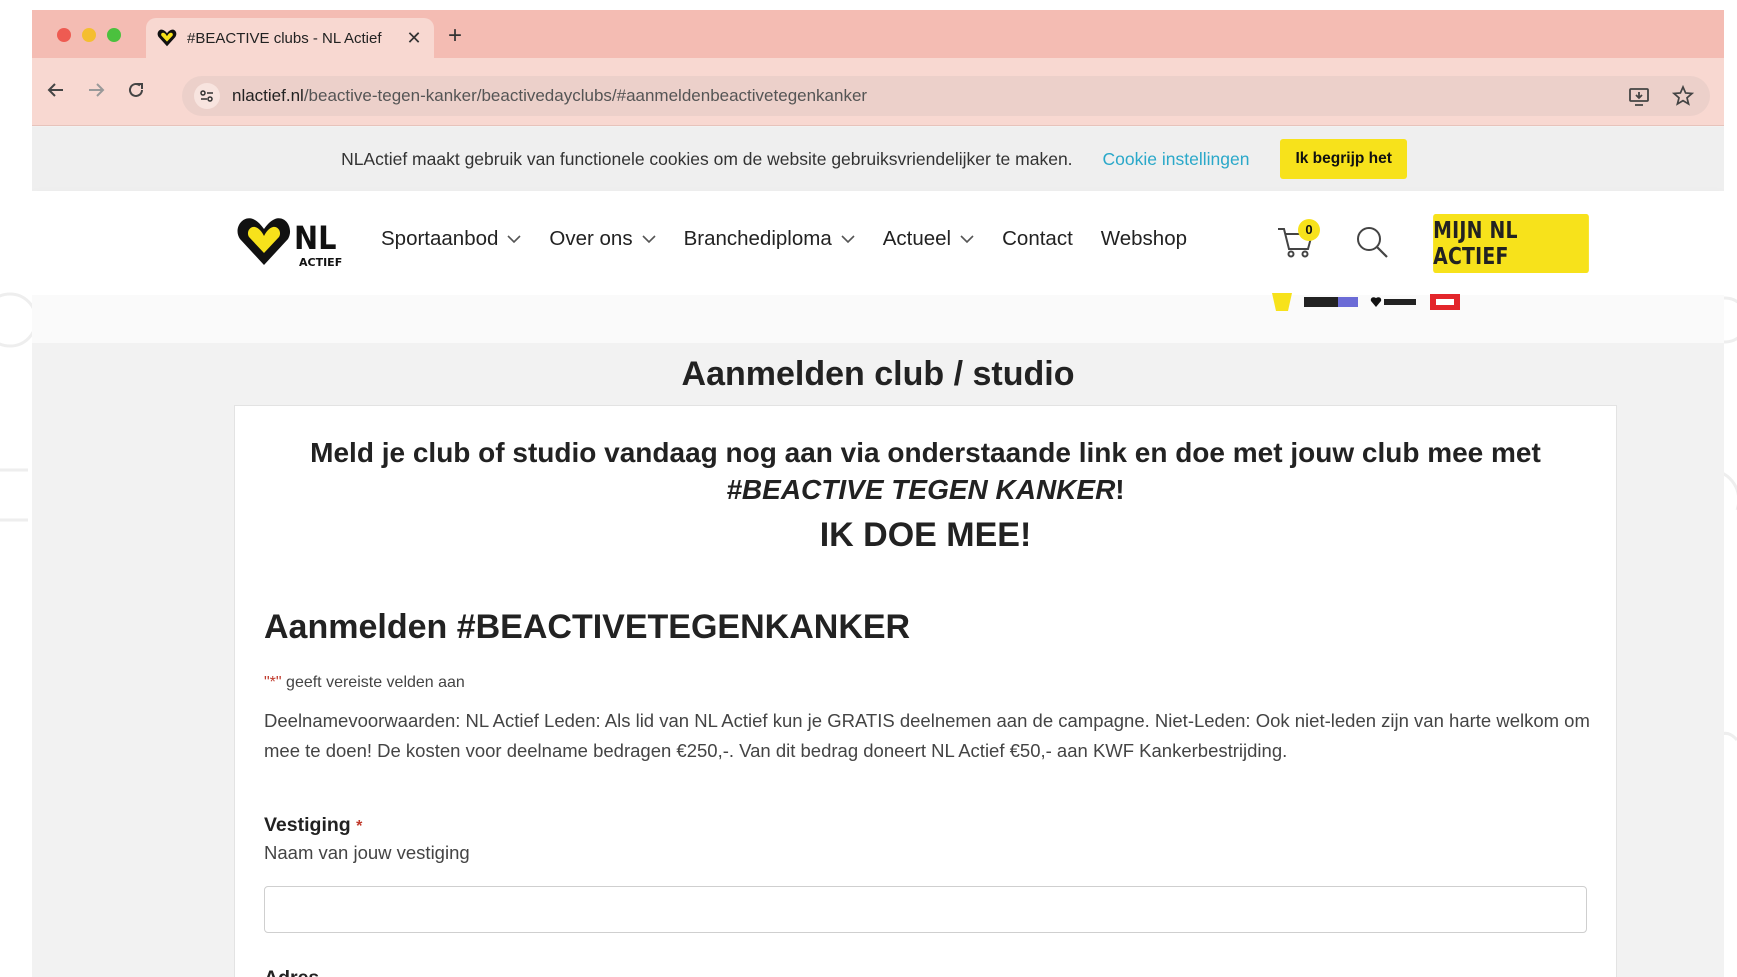  What do you see at coordinates (1120, 489) in the screenshot?
I see `intro-suffix: !` at bounding box center [1120, 489].